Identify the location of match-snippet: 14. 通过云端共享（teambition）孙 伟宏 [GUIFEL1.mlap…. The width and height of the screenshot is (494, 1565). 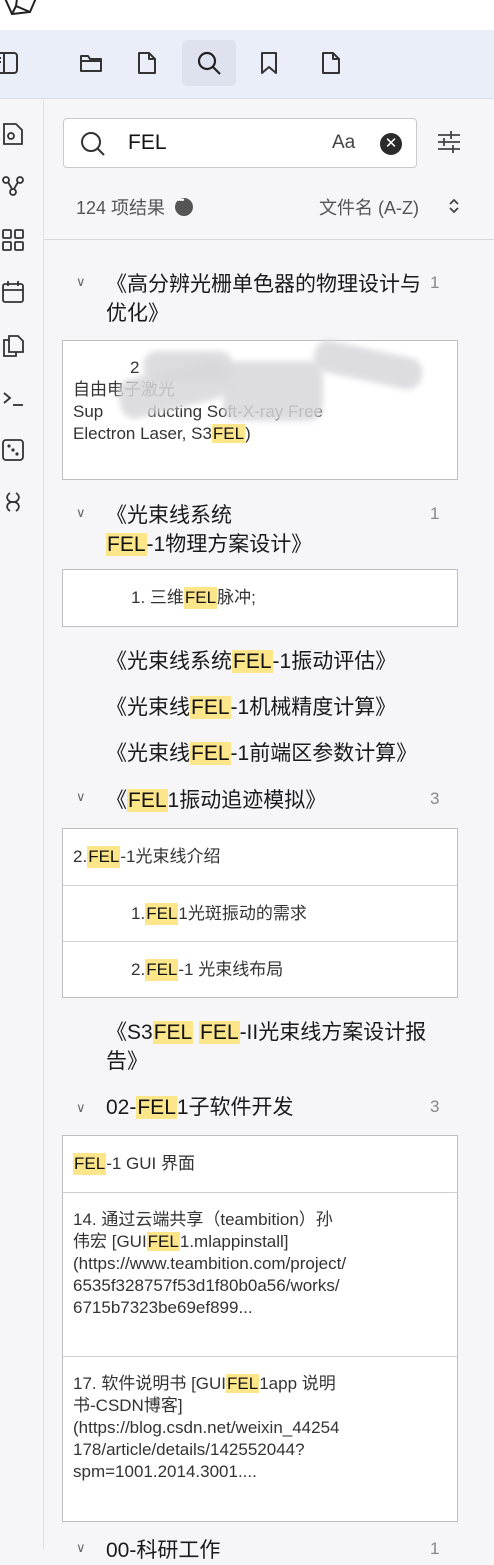
(260, 1275).